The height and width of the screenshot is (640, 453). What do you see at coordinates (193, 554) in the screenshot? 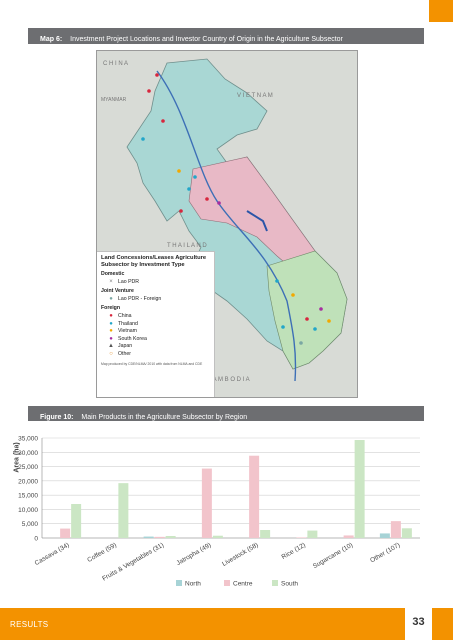
I see `x-tick-label: Jatropha (49)` at bounding box center [193, 554].